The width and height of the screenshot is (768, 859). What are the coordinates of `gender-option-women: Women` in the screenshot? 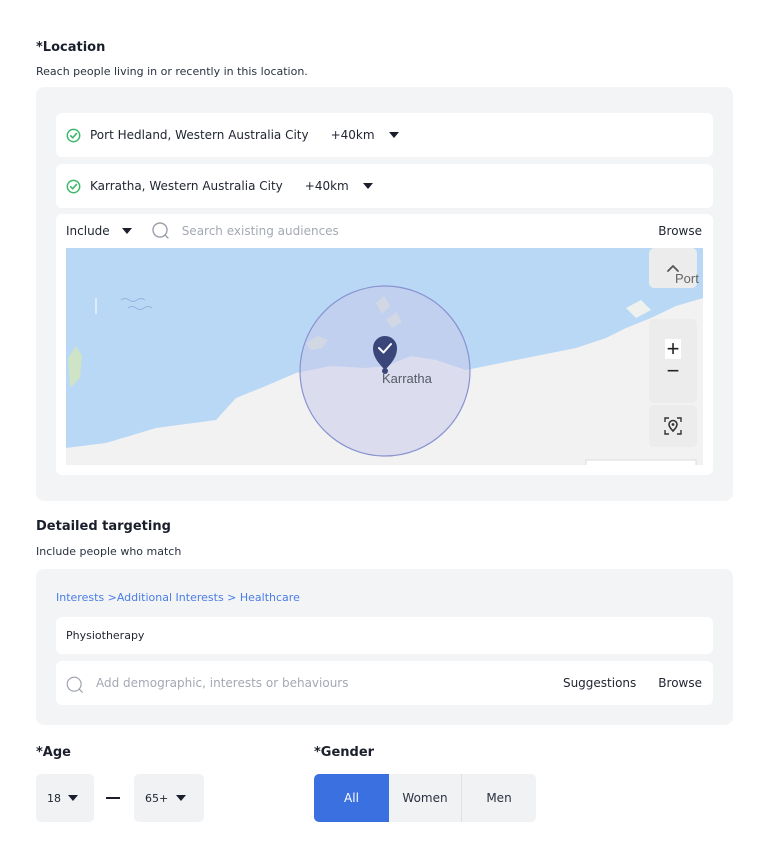 It's located at (425, 798).